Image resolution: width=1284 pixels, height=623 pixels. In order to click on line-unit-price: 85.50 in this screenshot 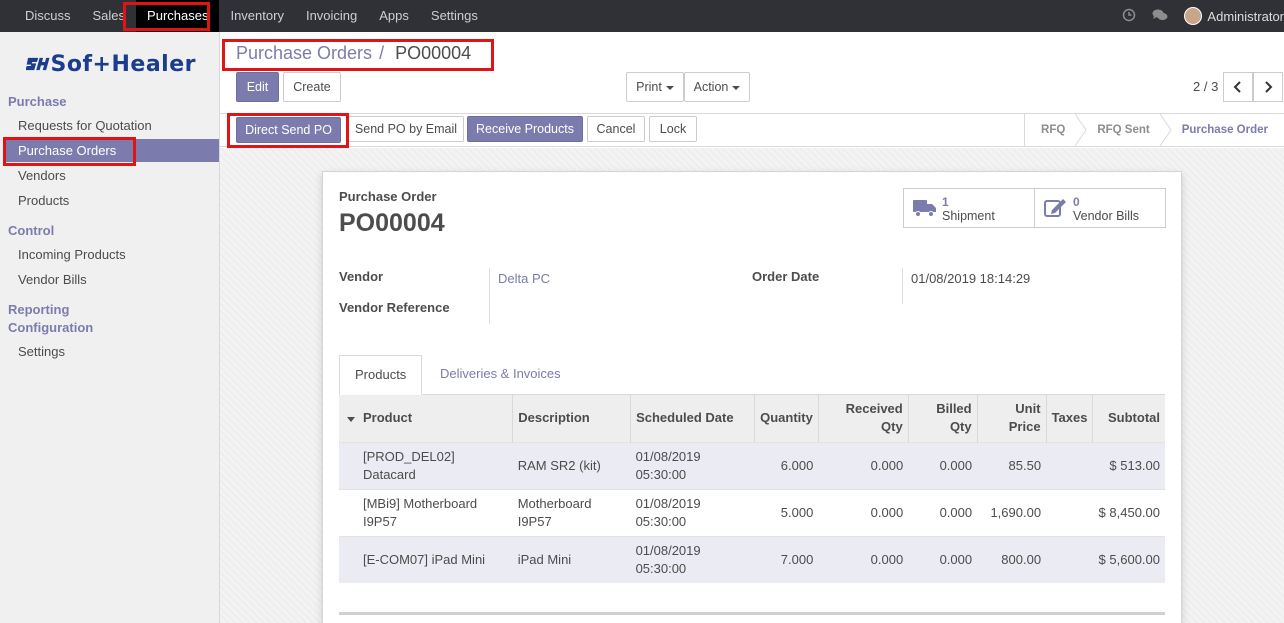, I will do `click(1012, 465)`.